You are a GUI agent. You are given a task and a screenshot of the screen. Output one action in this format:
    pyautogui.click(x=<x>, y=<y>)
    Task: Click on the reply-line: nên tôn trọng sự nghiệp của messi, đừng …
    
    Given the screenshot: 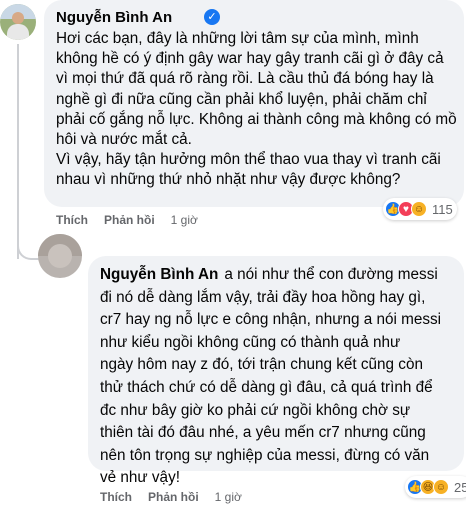 What is the action you would take?
    pyautogui.click(x=265, y=455)
    